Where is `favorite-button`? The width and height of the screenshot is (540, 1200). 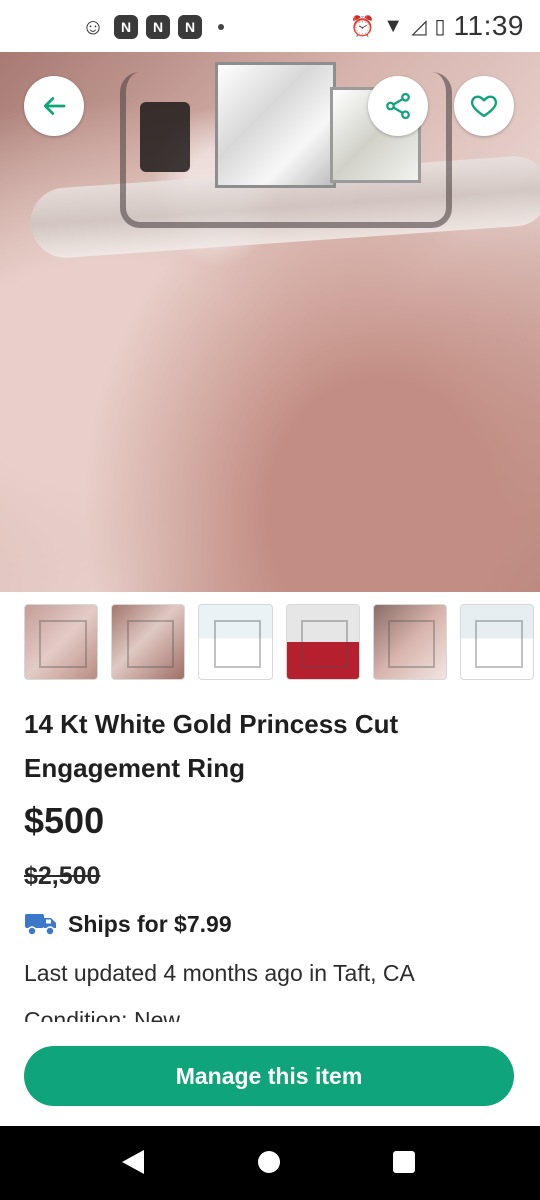
favorite-button is located at coordinates (484, 106).